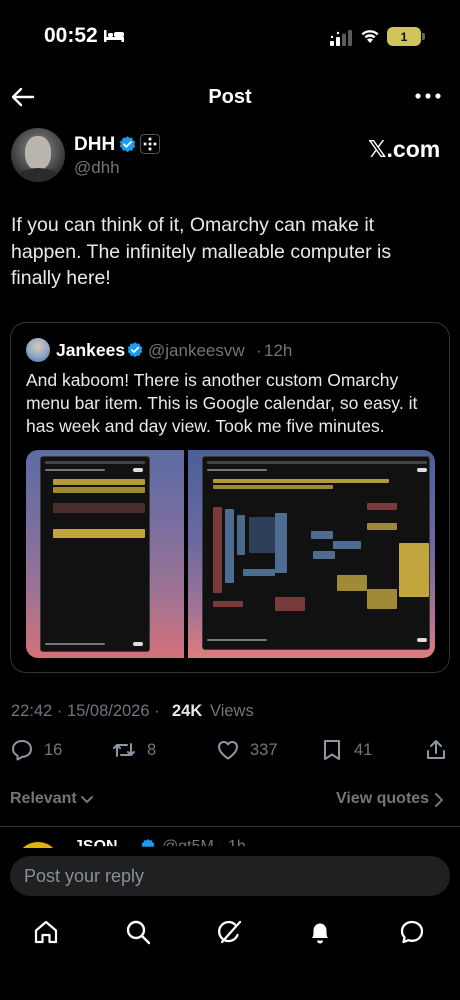 Image resolution: width=460 pixels, height=1000 pixels. Describe the element at coordinates (230, 826) in the screenshot. I see `divider` at that location.